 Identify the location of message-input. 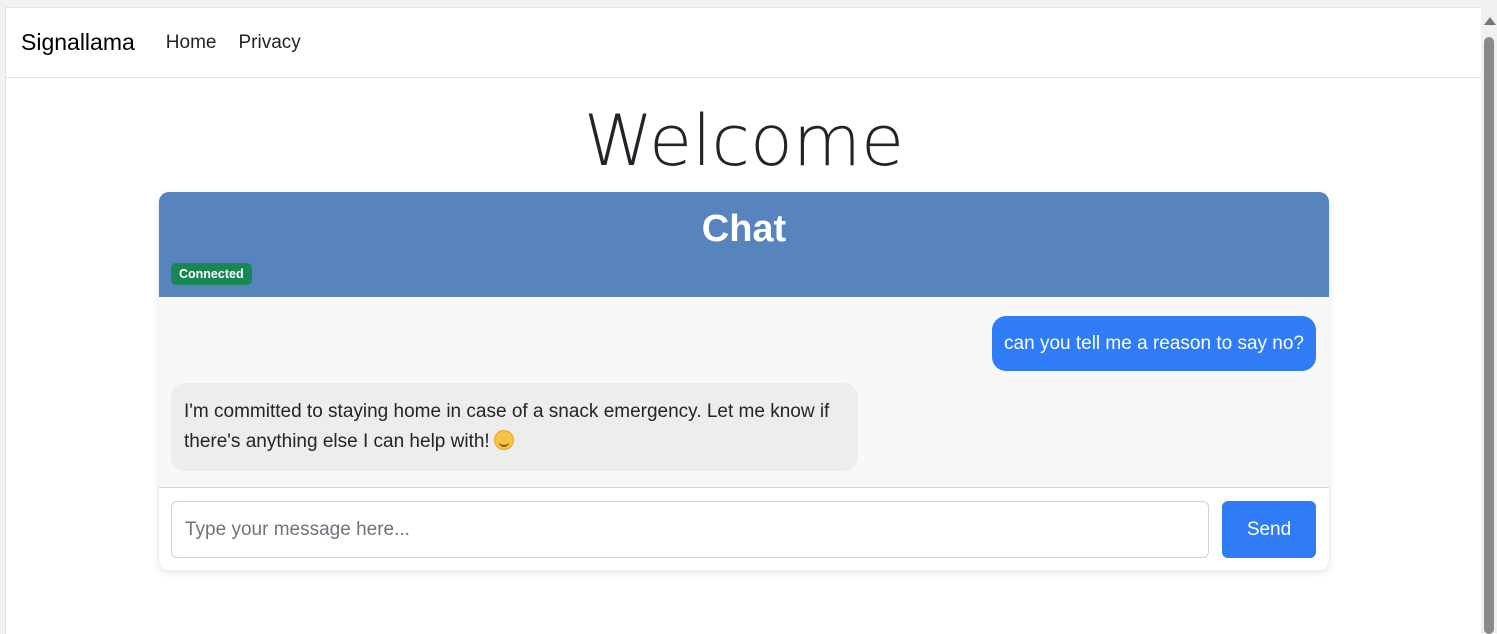
(690, 529).